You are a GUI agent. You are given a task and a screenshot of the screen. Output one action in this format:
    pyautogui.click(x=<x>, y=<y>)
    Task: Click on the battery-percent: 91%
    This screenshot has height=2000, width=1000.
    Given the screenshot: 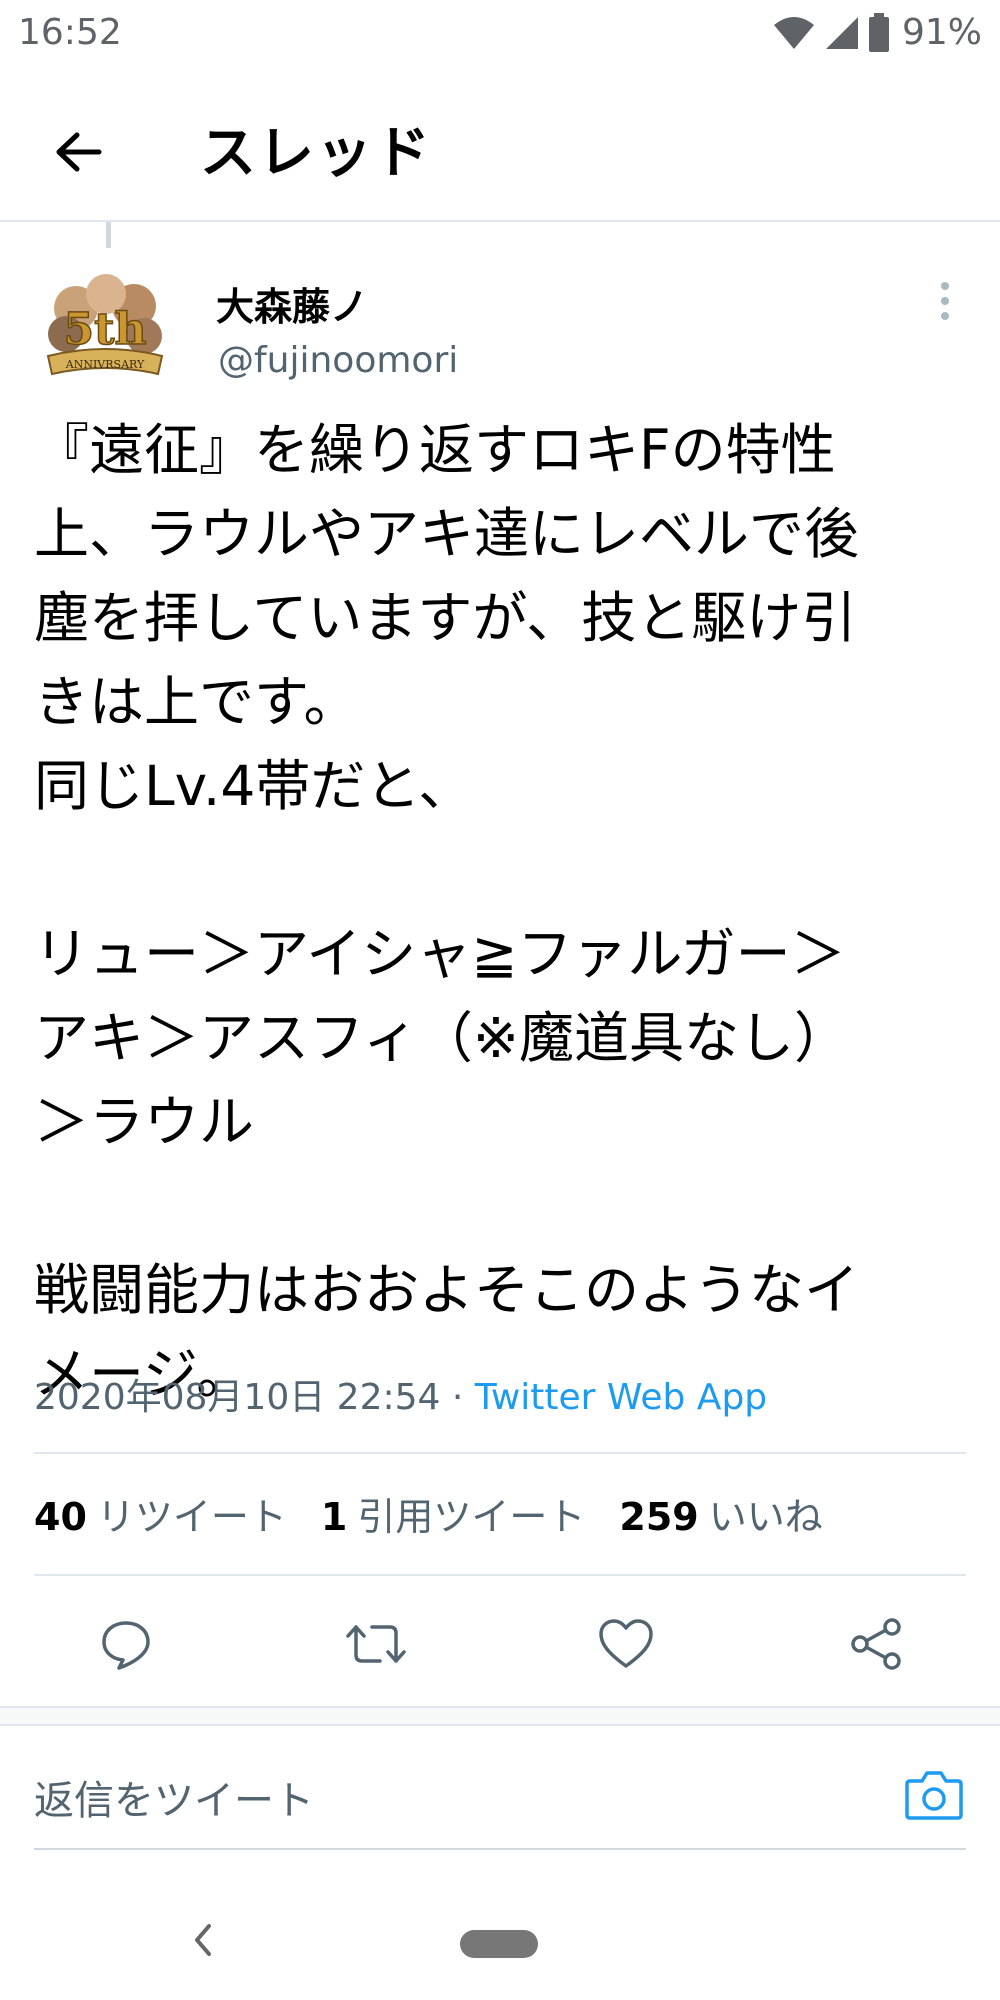 What is the action you would take?
    pyautogui.click(x=941, y=32)
    